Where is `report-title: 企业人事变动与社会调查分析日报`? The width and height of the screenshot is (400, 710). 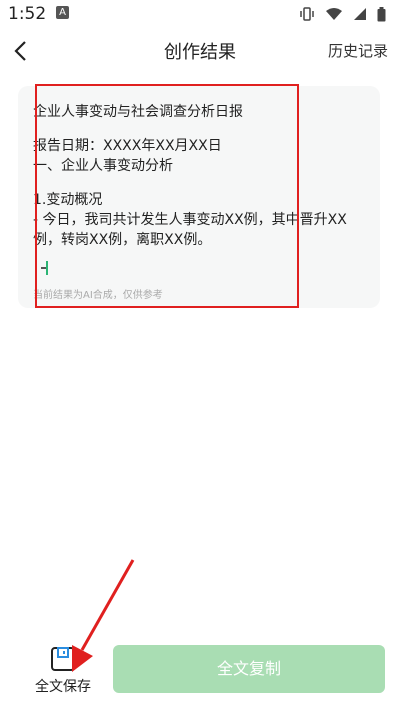
report-title: 企业人事变动与社会调查分析日报 is located at coordinates (138, 112).